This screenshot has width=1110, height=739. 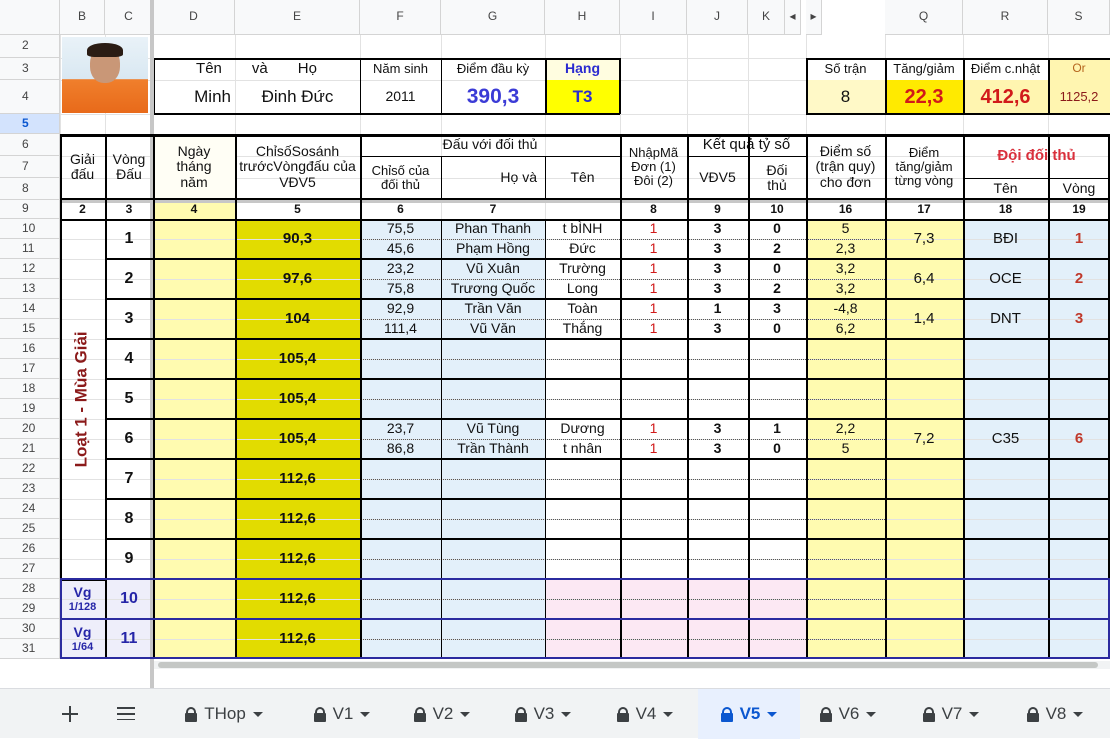 I want to click on tab-v4: V4, so click(x=645, y=714).